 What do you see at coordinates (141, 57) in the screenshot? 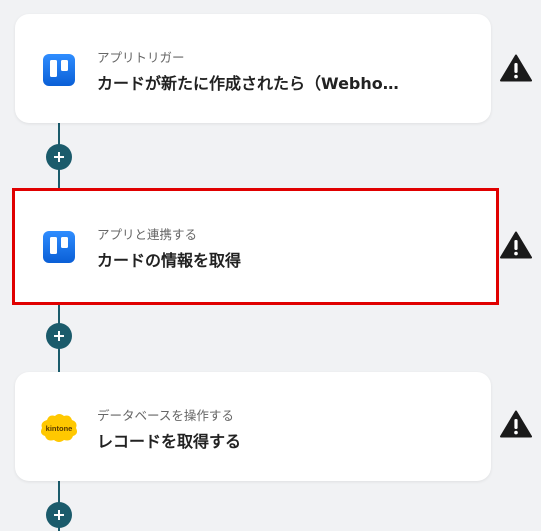
I see `step-type-label: アプリトリガー` at bounding box center [141, 57].